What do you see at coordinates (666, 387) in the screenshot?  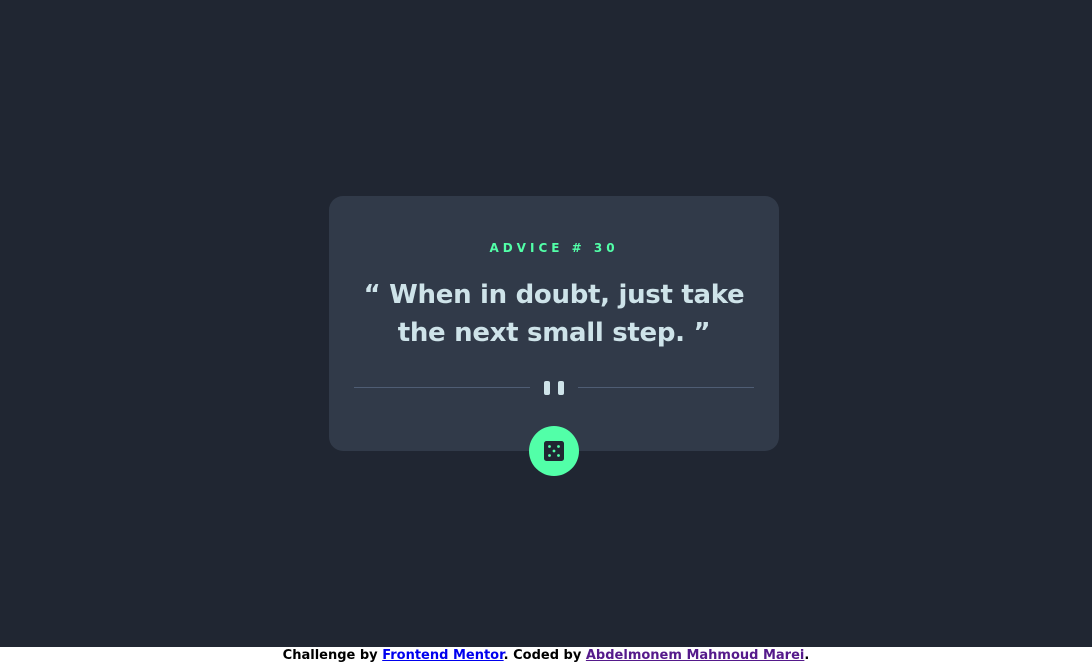 I see `divider-line-right` at bounding box center [666, 387].